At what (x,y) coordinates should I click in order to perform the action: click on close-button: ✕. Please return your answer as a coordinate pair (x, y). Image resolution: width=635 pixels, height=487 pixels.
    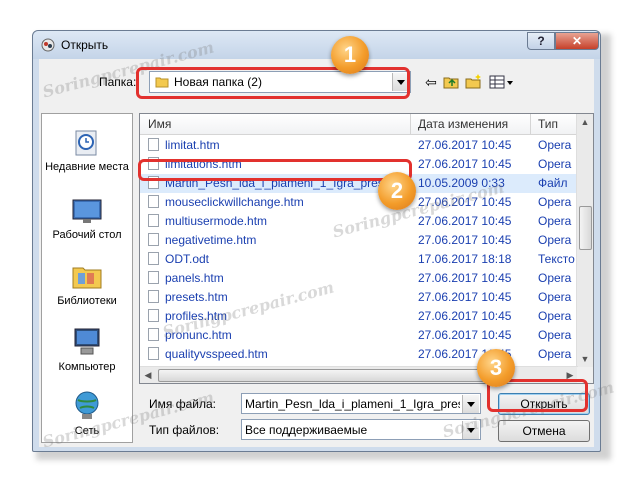
    Looking at the image, I should click on (577, 41).